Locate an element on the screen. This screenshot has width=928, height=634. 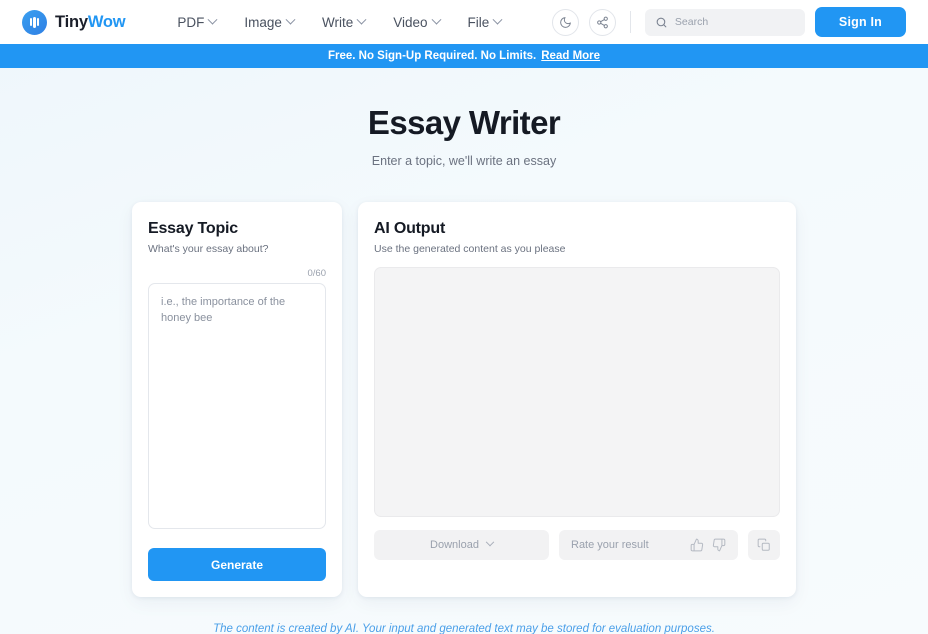
dark-mode-toggle is located at coordinates (565, 22).